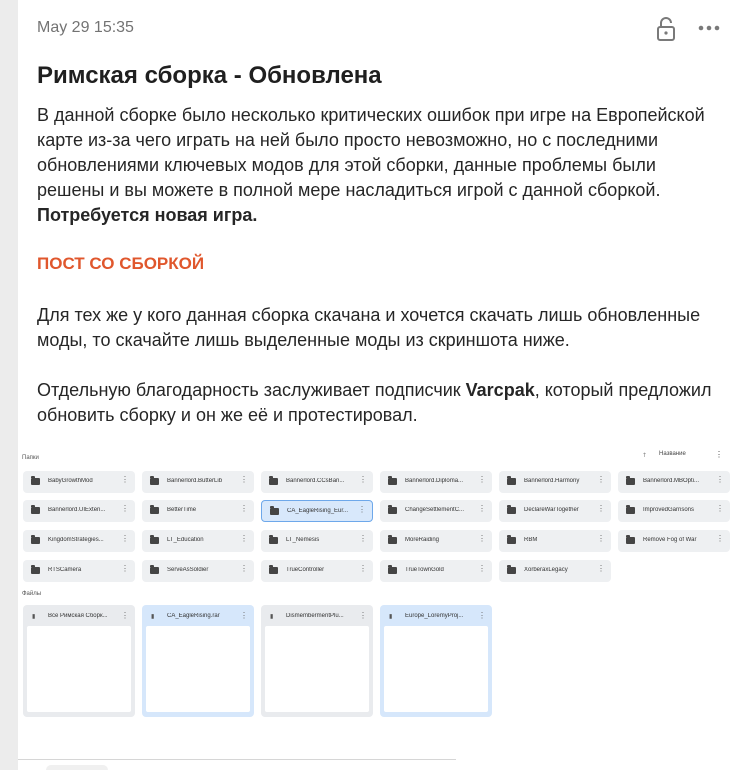  What do you see at coordinates (193, 616) in the screenshot?
I see `file-name: CA_EagleRising.rar` at bounding box center [193, 616].